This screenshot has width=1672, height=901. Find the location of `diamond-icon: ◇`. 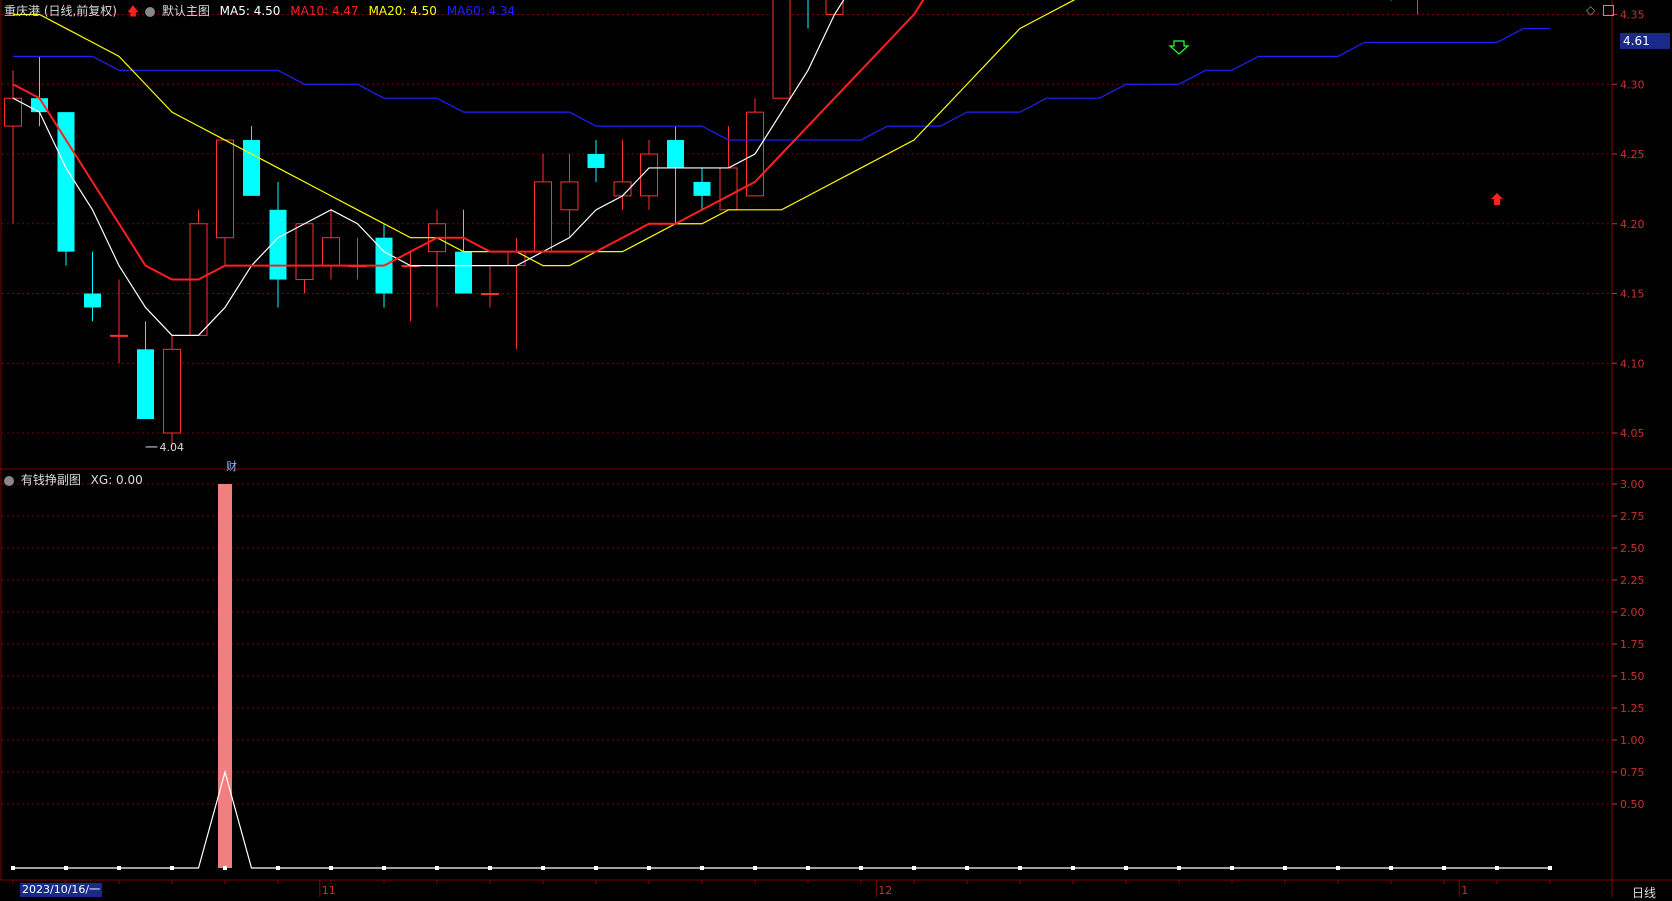

diamond-icon: ◇ is located at coordinates (1590, 10).